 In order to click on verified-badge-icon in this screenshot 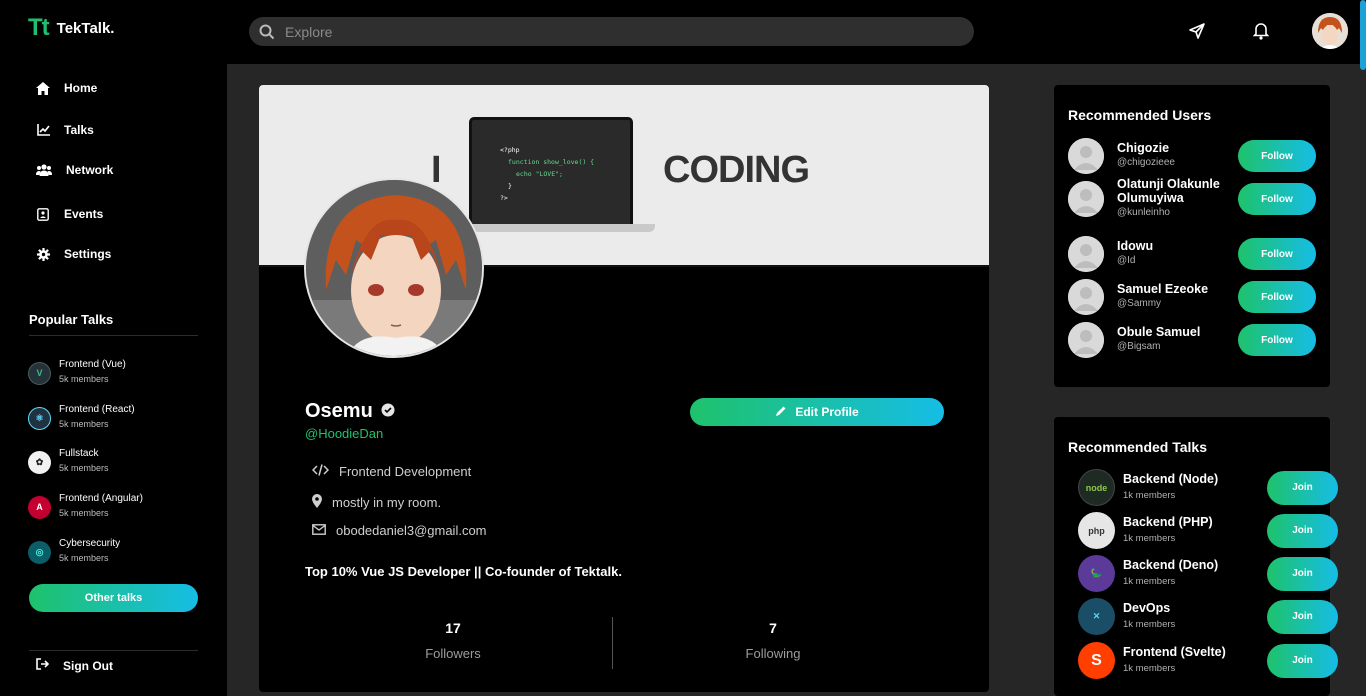, I will do `click(388, 411)`.